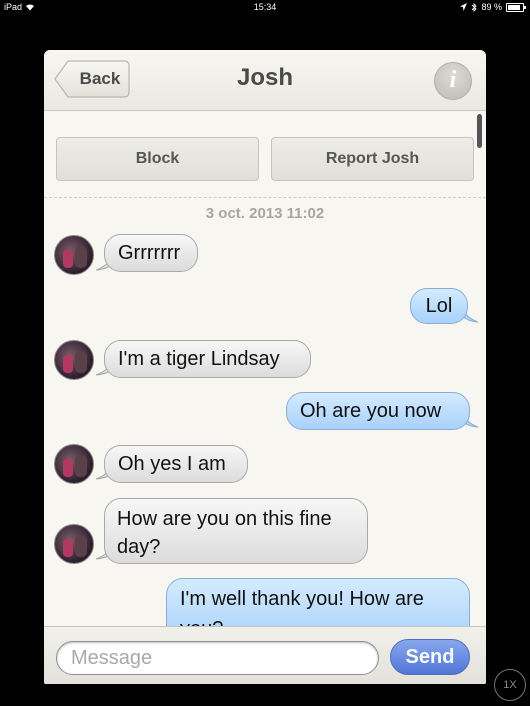 The image size is (530, 706). Describe the element at coordinates (207, 359) in the screenshot. I see `message-incoming: I'm a tiger Lindsay` at that location.